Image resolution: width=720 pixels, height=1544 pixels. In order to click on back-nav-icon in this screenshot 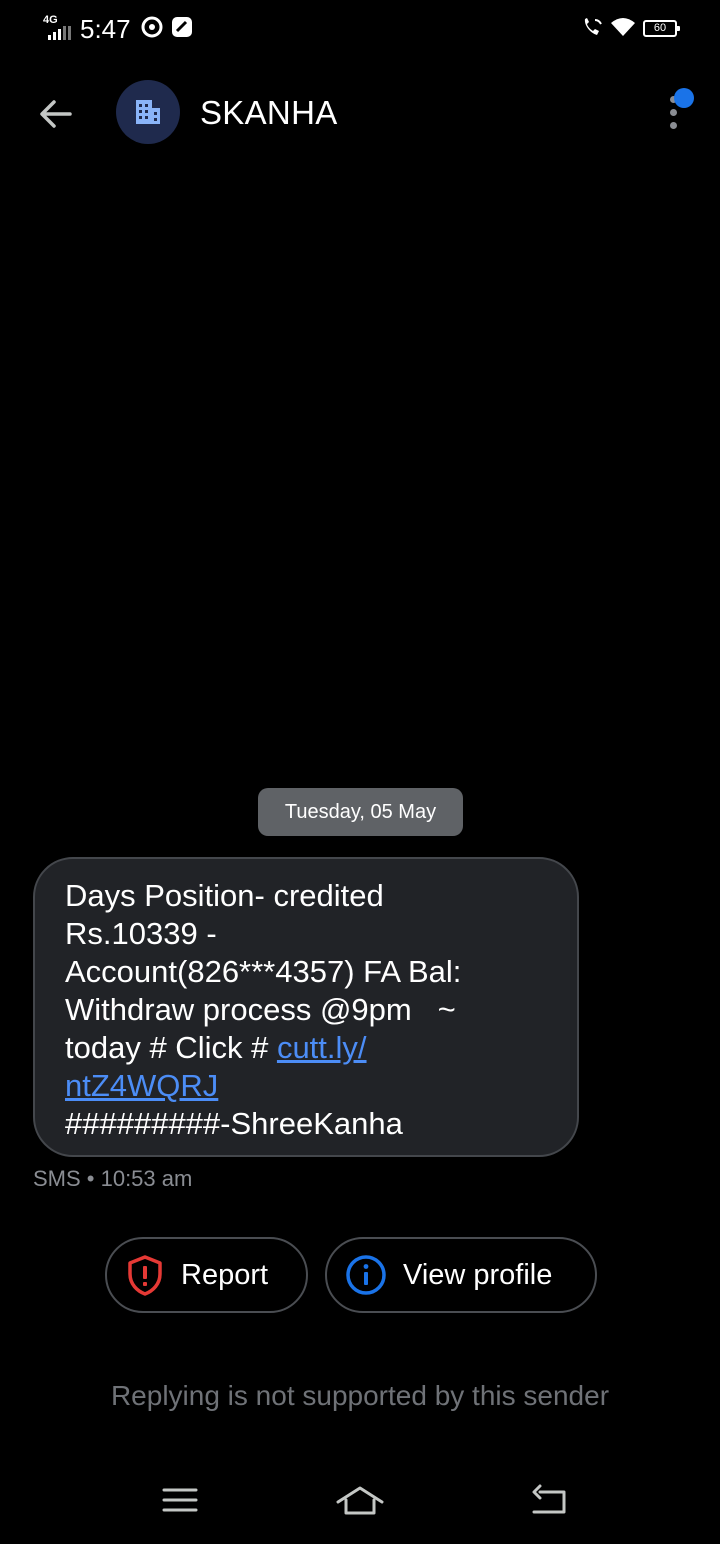, I will do `click(549, 1500)`.